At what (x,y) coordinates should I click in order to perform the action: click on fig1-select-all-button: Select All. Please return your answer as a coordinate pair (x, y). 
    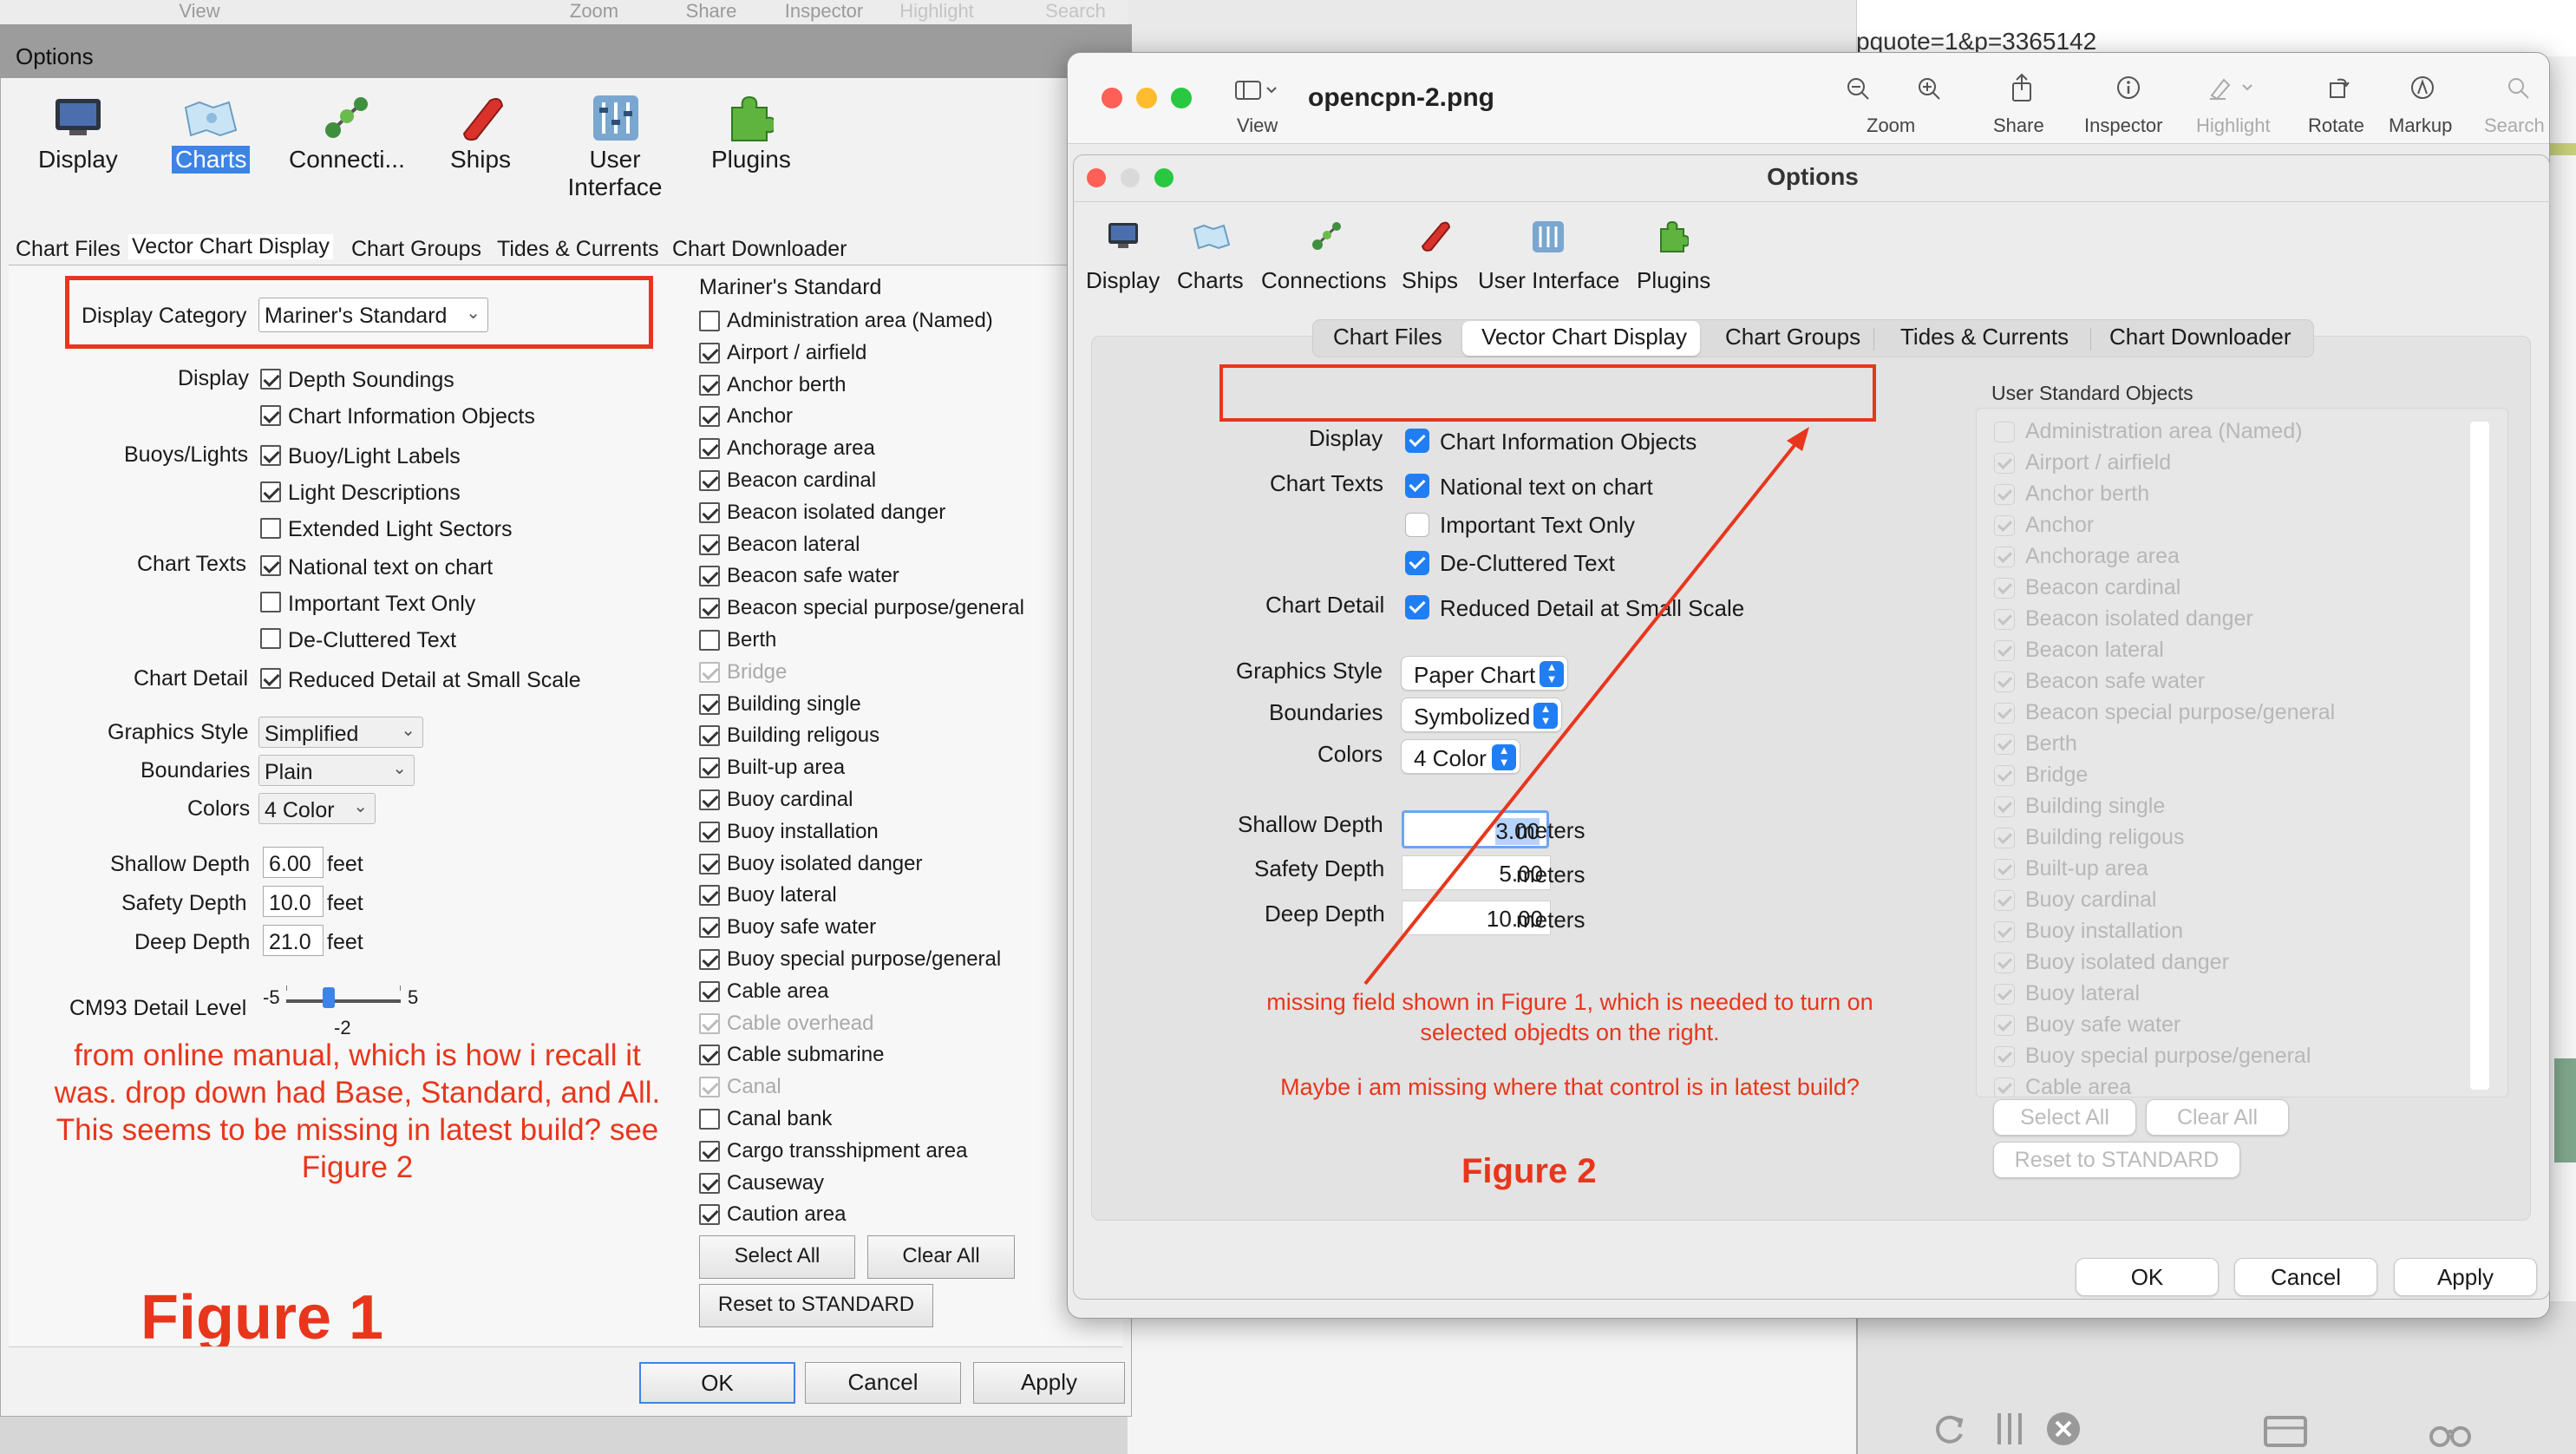
    Looking at the image, I should click on (777, 1257).